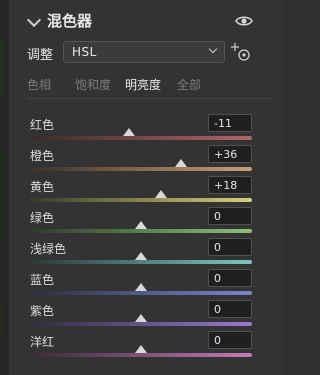 This screenshot has height=375, width=320. I want to click on value-input-magenta: 0, so click(230, 340).